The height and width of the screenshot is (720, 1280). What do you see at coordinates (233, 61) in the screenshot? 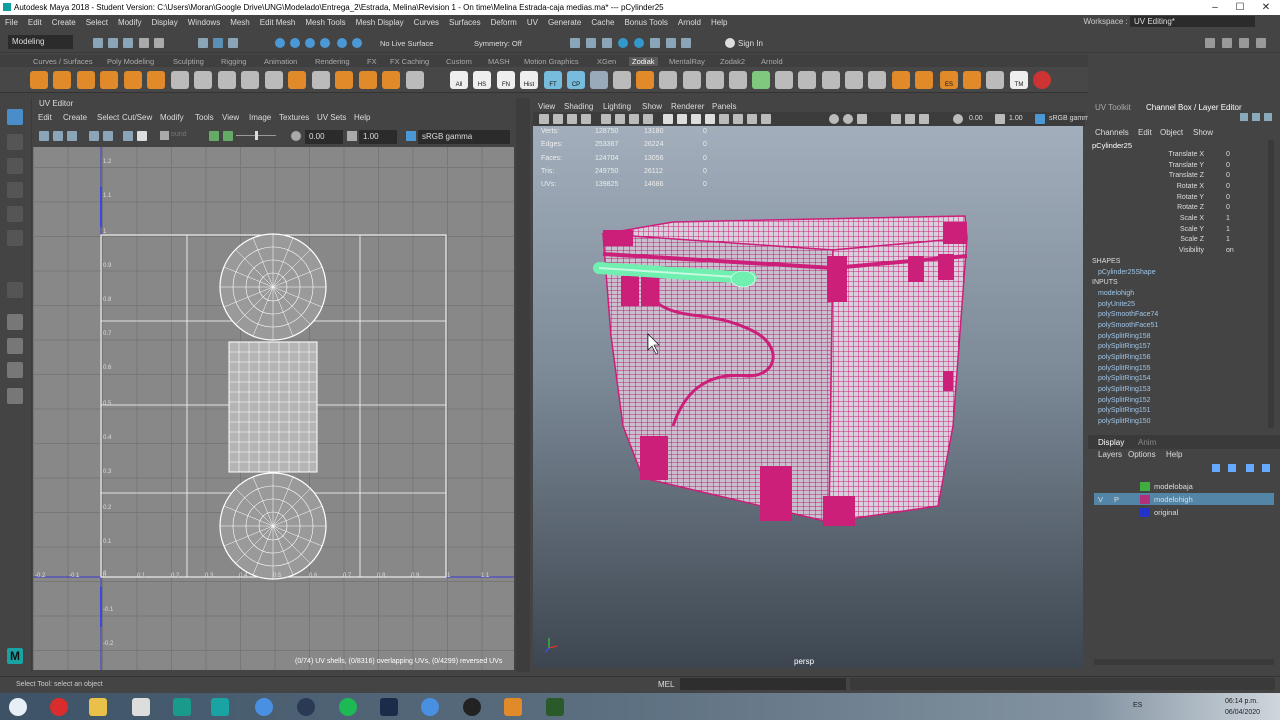
I see `shelf-tab: Rigging` at bounding box center [233, 61].